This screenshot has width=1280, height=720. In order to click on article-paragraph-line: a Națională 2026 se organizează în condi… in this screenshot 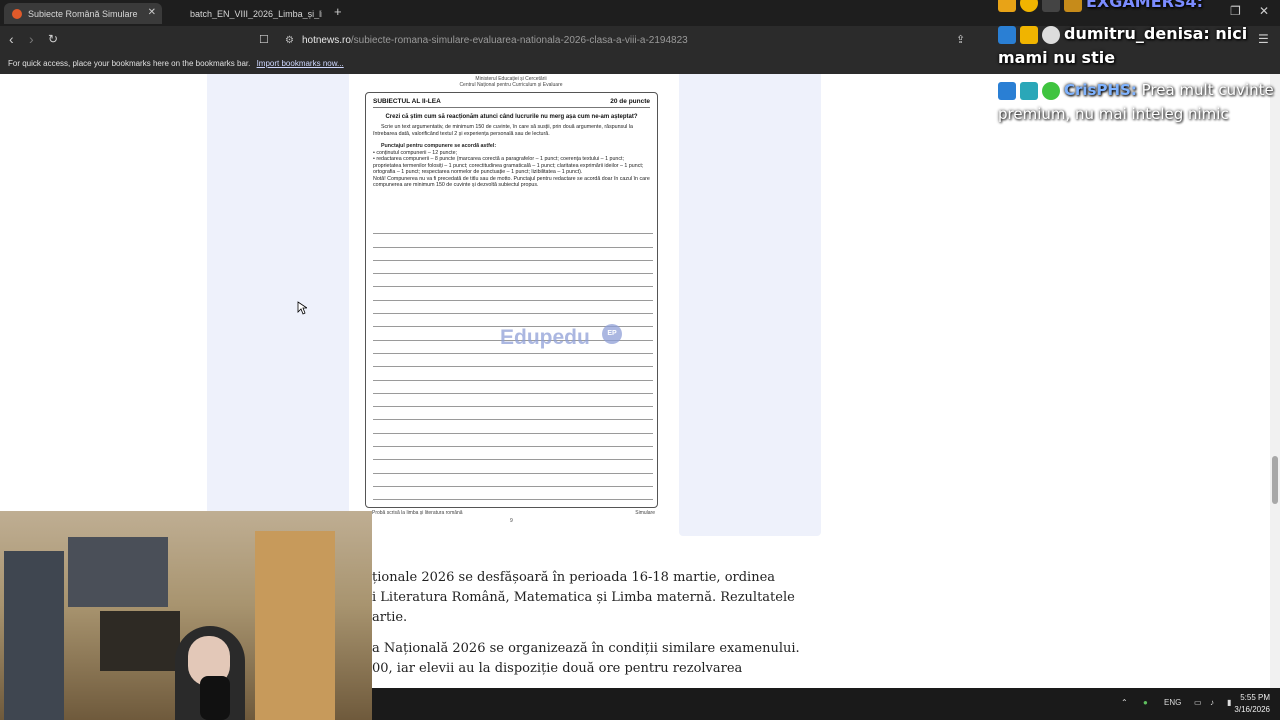, I will do `click(586, 648)`.